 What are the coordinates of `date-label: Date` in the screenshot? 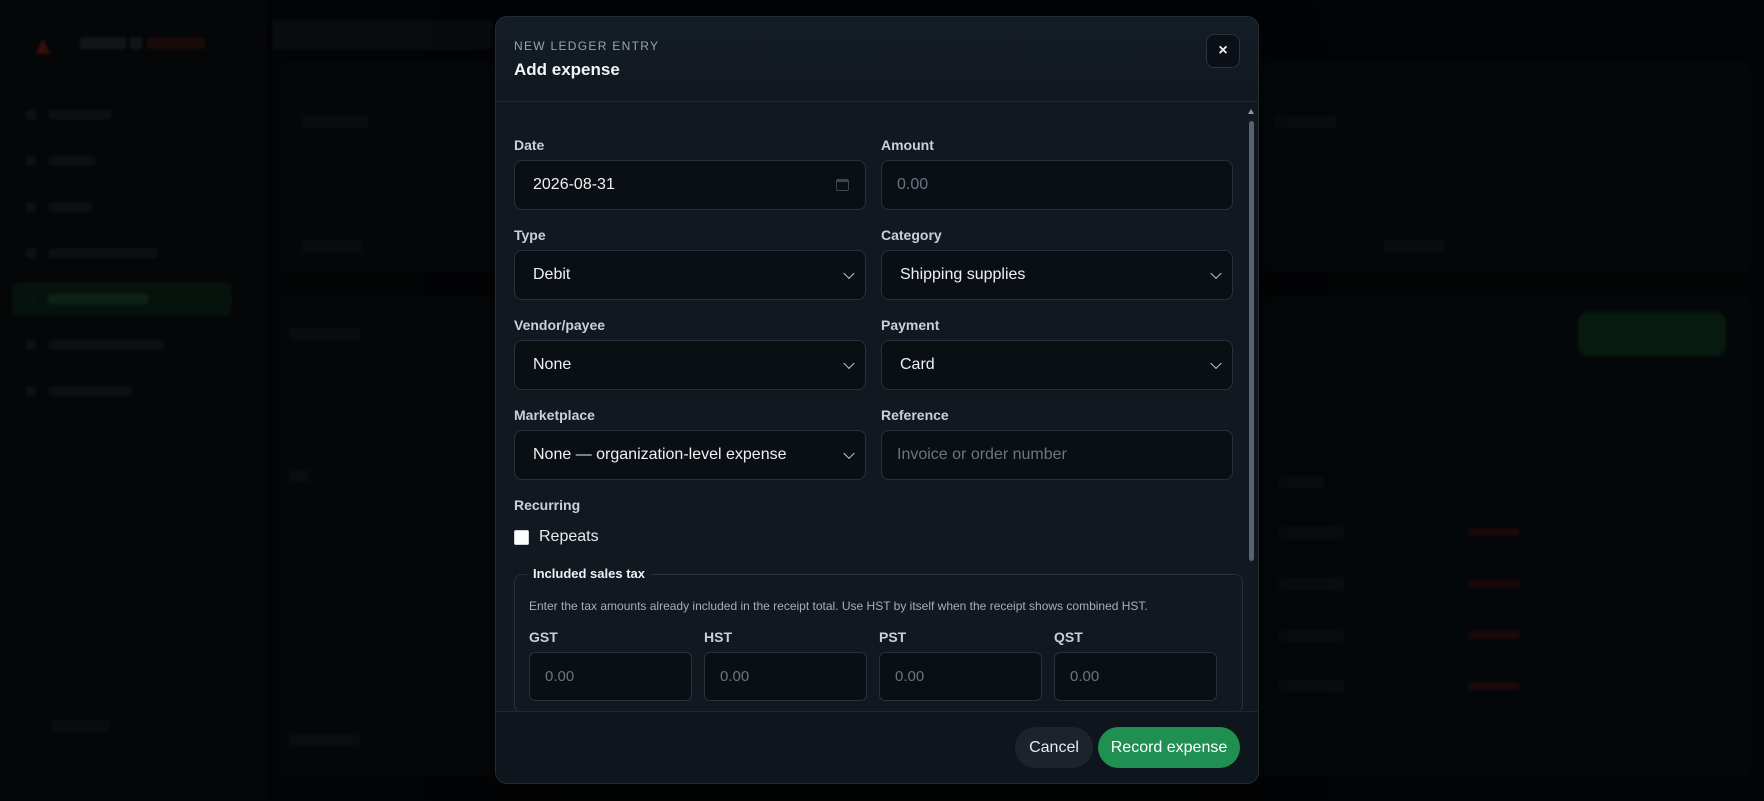 It's located at (529, 145).